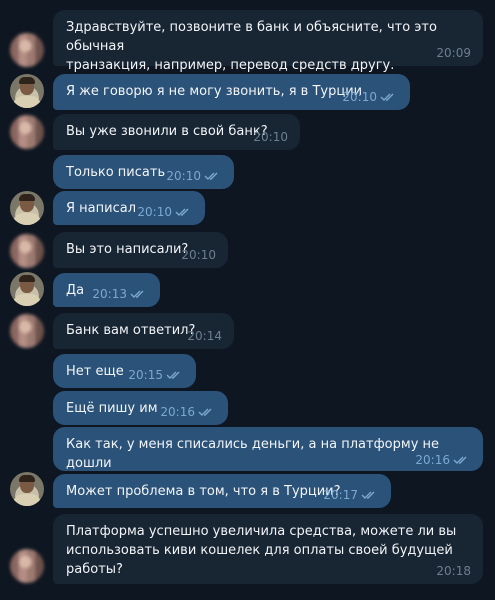 The height and width of the screenshot is (600, 495). I want to click on message-time: 20:17, so click(340, 495).